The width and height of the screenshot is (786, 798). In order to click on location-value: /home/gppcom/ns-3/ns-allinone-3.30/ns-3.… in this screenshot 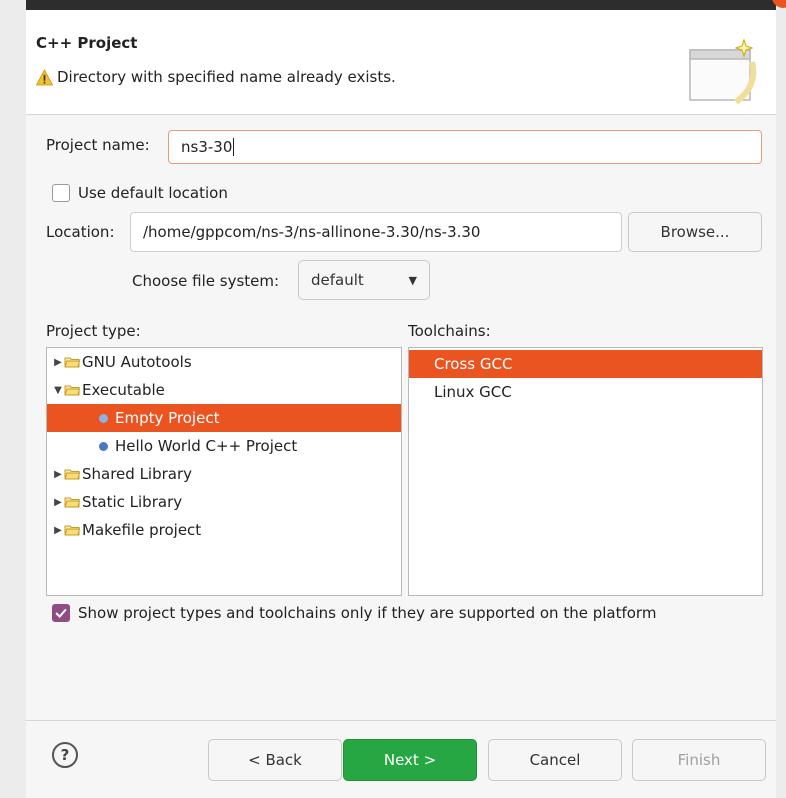, I will do `click(312, 232)`.